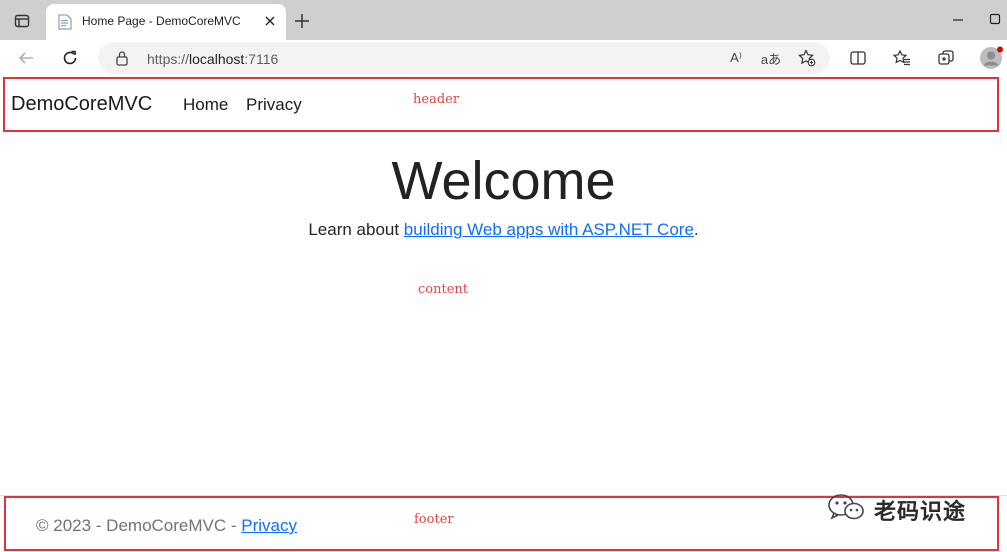 This screenshot has width=1007, height=552. I want to click on minimize-window-icon, so click(958, 19).